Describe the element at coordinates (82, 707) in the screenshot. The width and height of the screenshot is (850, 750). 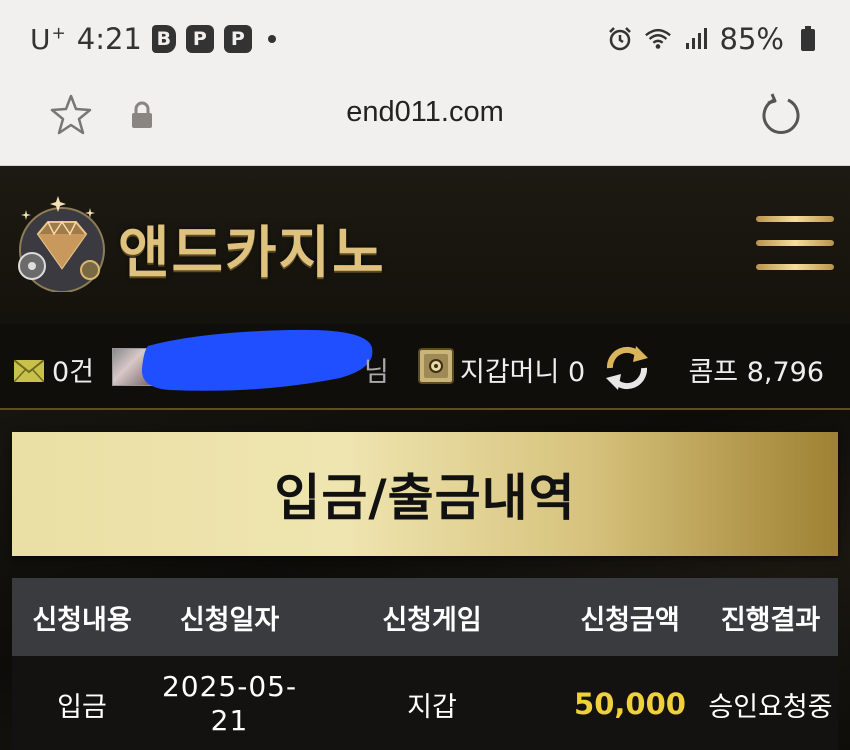
I see `cell-request-type: 입금` at that location.